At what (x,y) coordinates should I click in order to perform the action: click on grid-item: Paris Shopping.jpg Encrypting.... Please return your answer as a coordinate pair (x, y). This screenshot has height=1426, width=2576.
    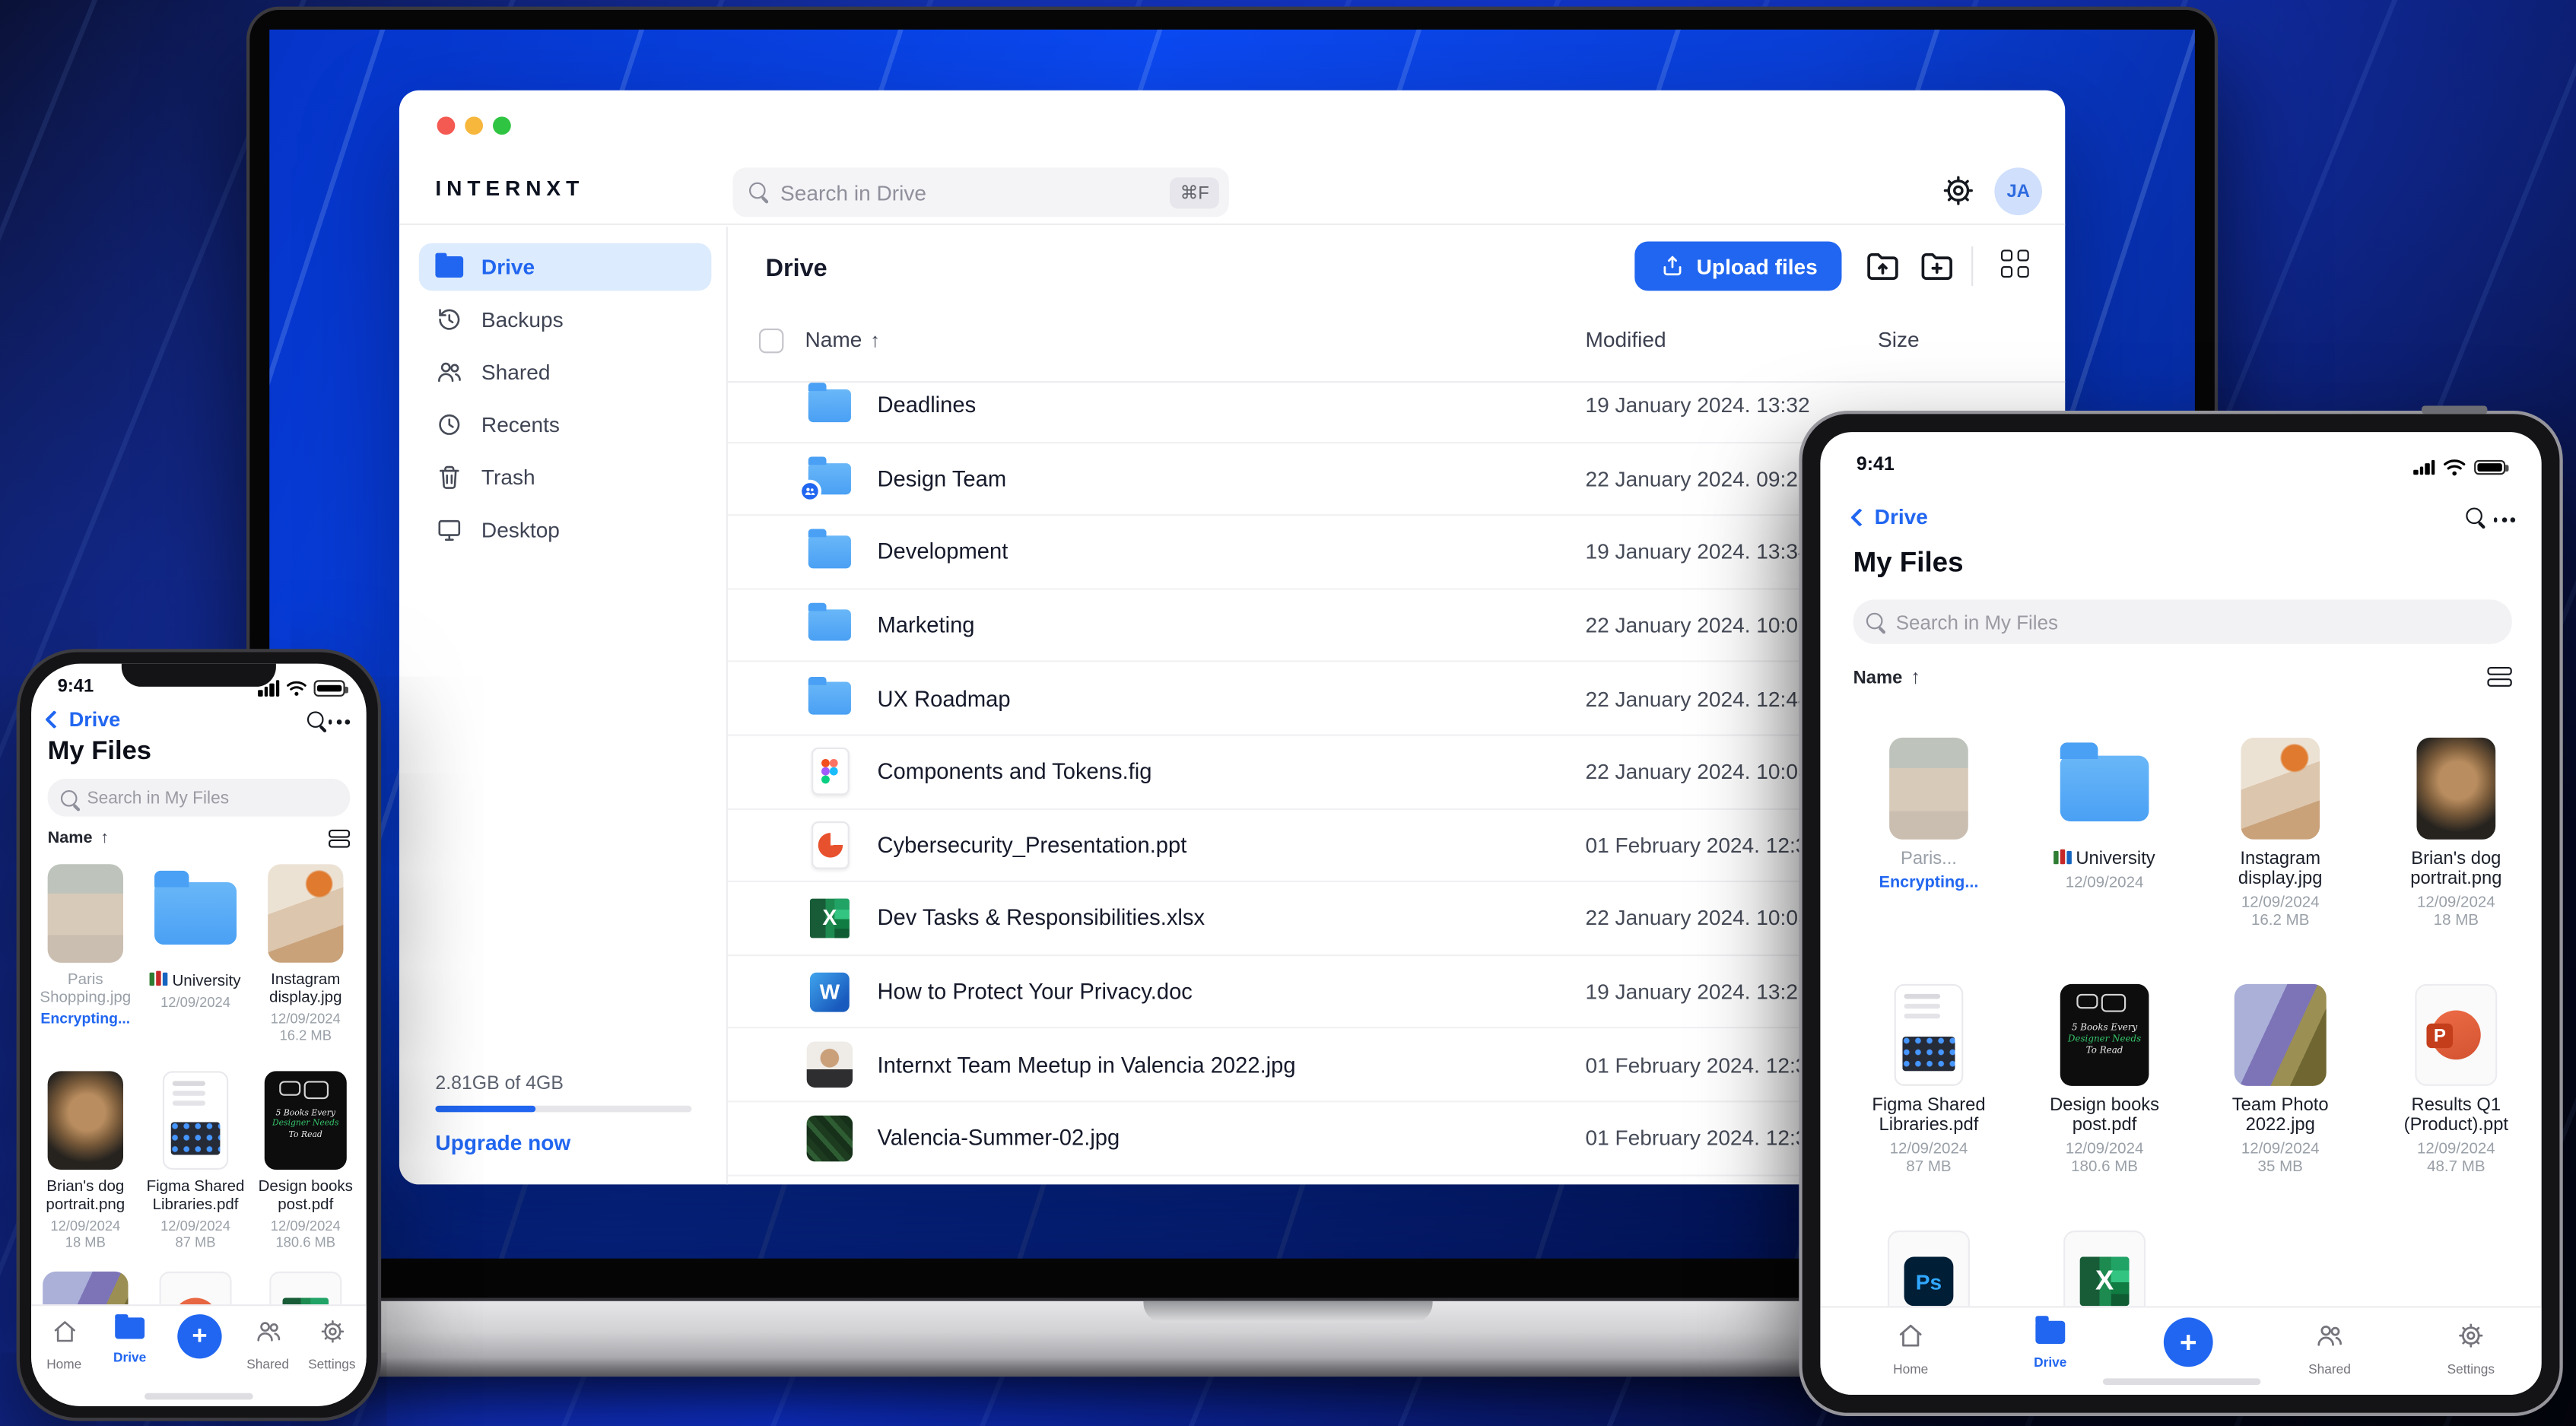
    Looking at the image, I should click on (86, 945).